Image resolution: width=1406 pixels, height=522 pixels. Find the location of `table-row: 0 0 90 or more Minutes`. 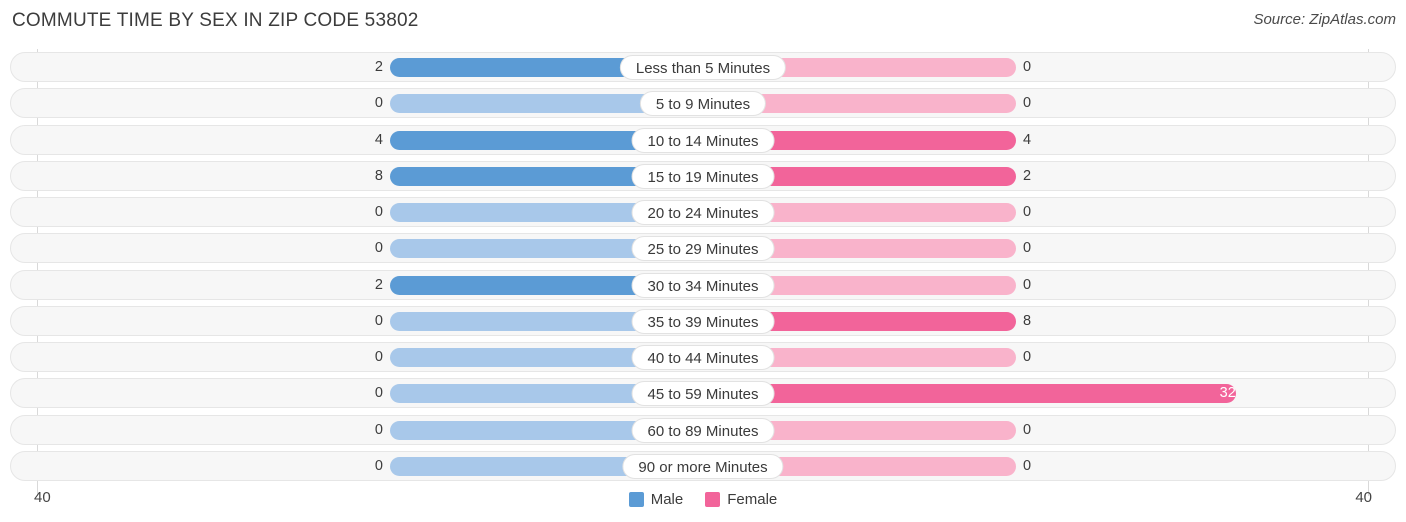

table-row: 0 0 90 or more Minutes is located at coordinates (703, 466).